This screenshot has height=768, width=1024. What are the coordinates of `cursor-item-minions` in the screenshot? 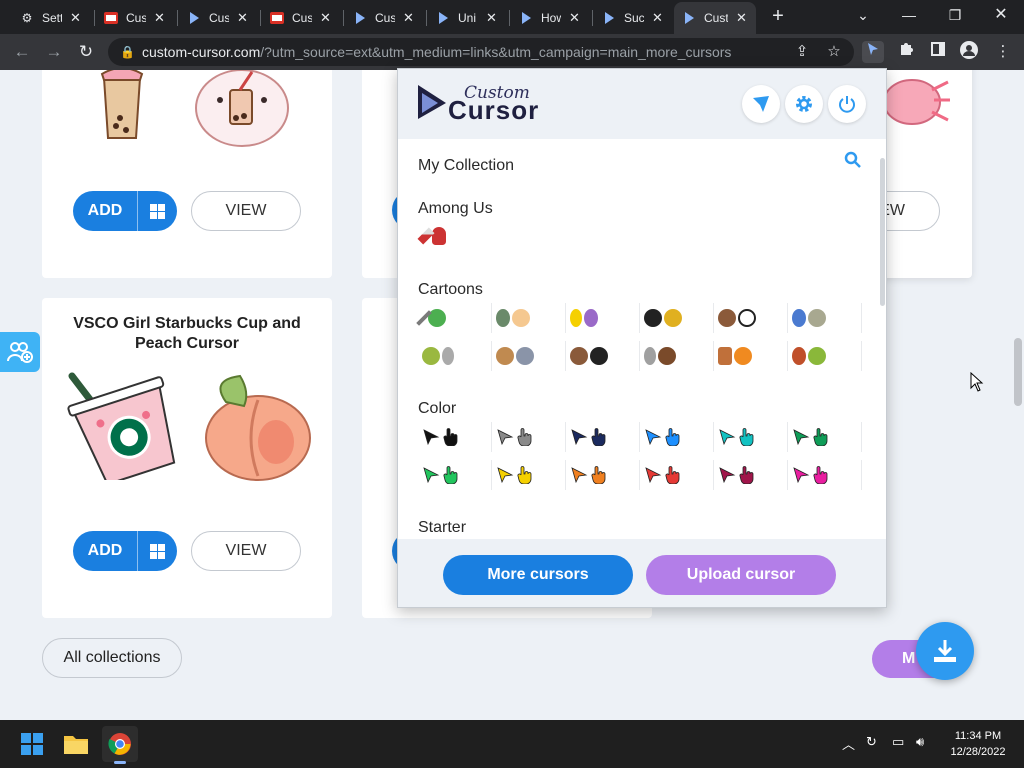 It's located at (603, 318).